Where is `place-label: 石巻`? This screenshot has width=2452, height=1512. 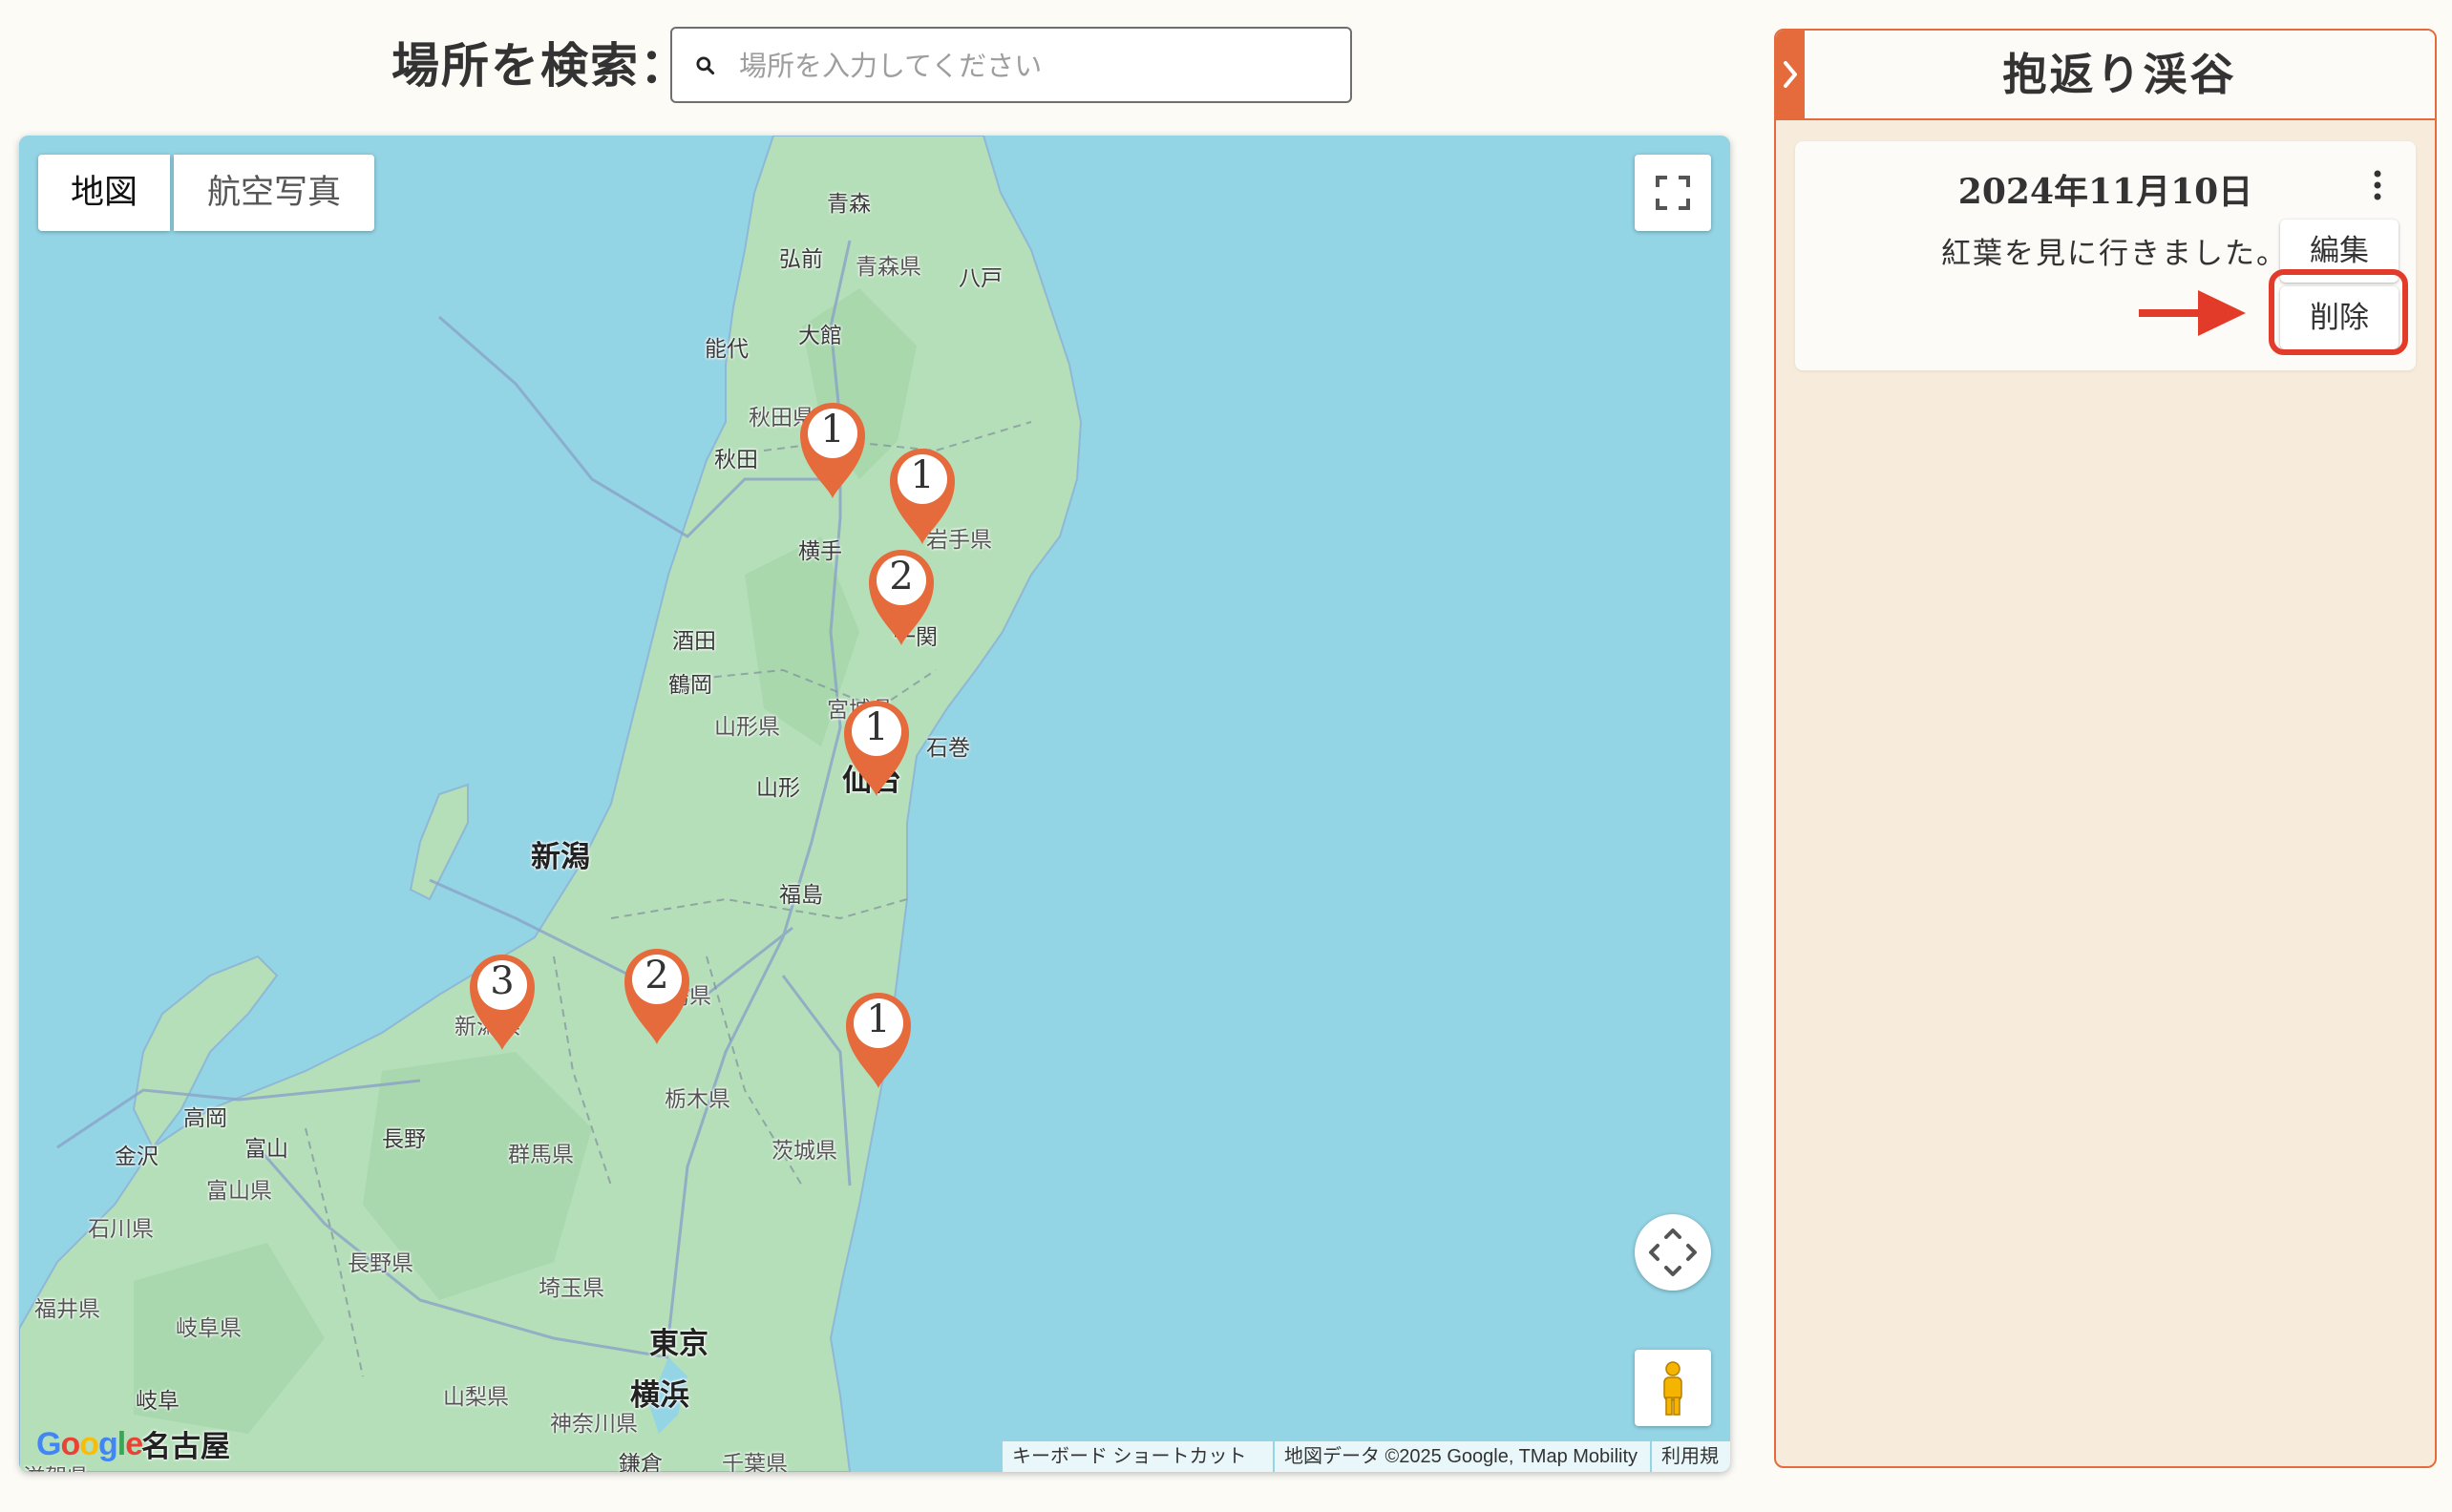 place-label: 石巻 is located at coordinates (948, 749).